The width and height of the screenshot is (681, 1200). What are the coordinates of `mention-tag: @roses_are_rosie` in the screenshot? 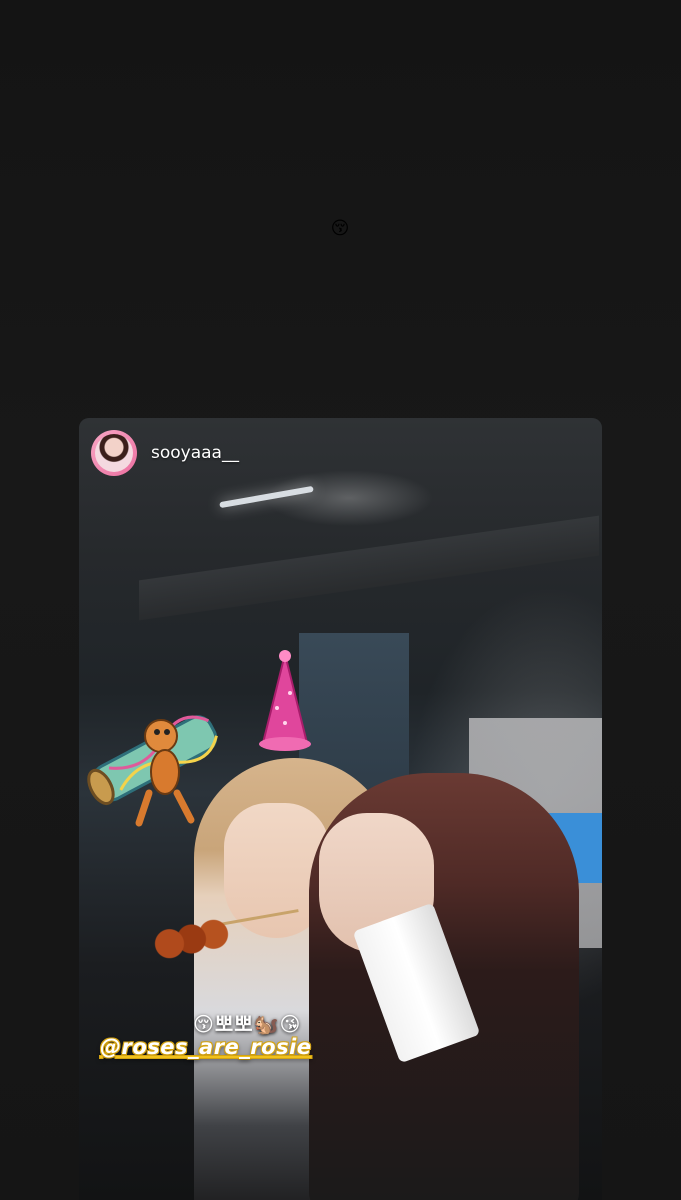 It's located at (206, 1047).